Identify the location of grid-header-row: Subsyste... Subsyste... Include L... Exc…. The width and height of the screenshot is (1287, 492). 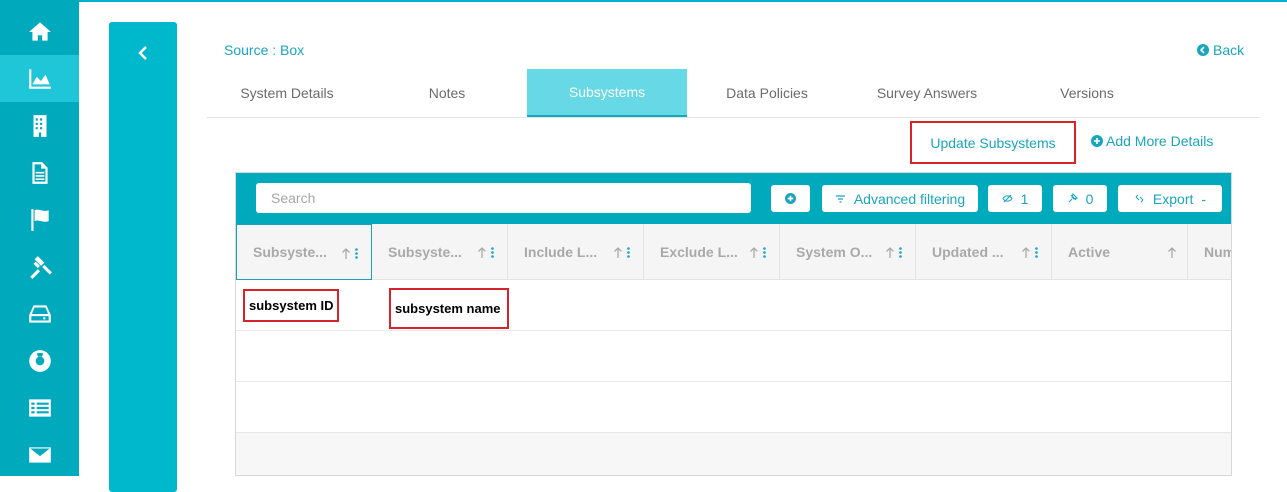
(733, 252).